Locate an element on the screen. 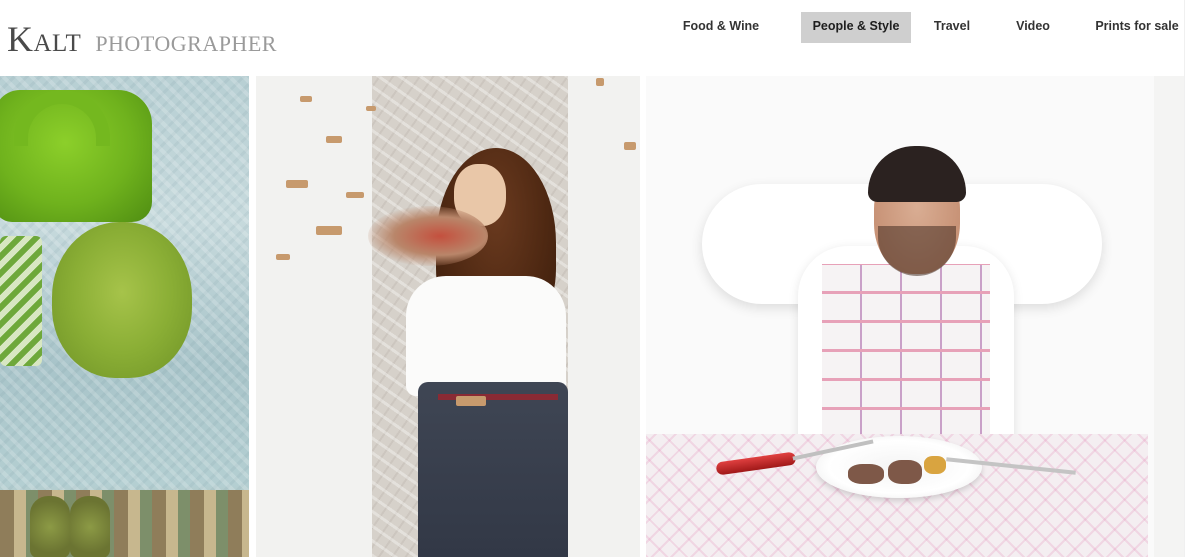 The image size is (1200, 557). hat-shape is located at coordinates (122, 300).